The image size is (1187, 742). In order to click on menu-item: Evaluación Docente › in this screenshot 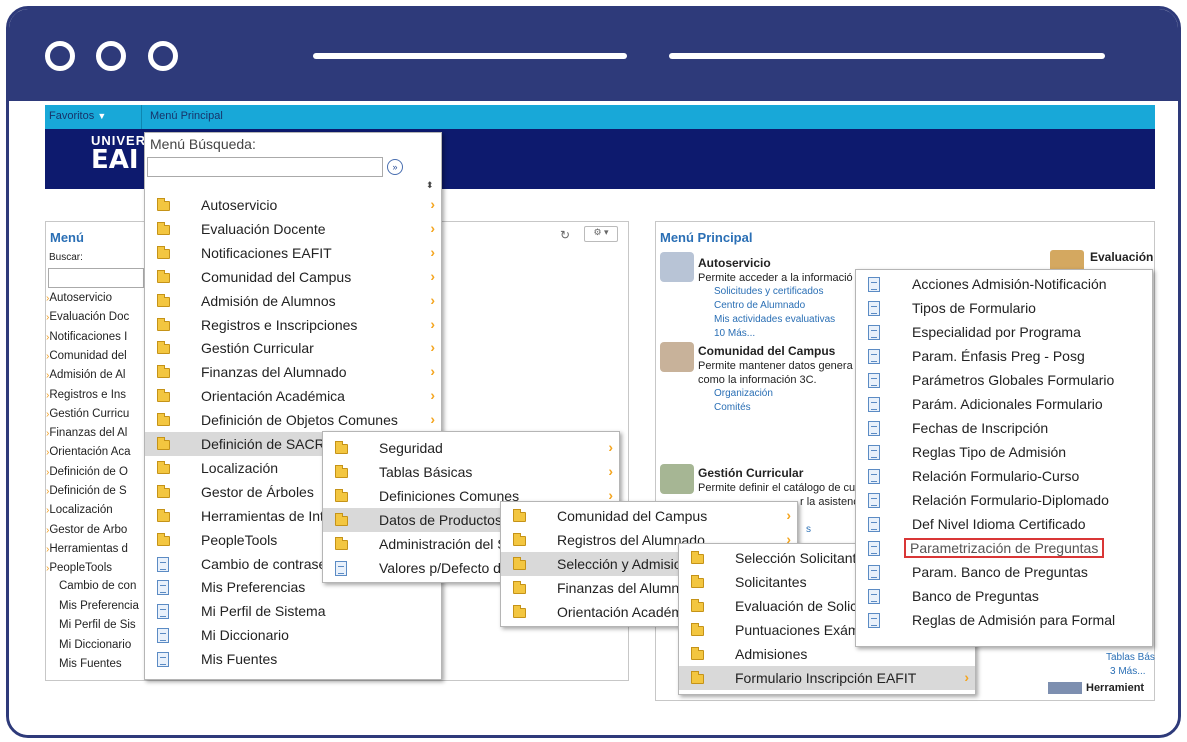, I will do `click(293, 229)`.